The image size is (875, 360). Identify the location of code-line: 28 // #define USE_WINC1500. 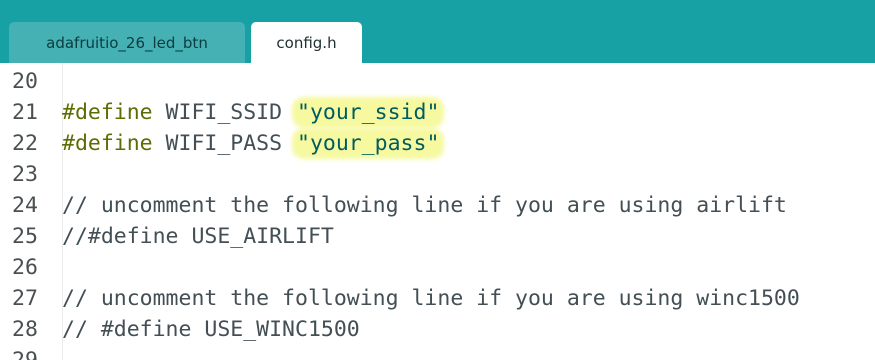
(437, 329).